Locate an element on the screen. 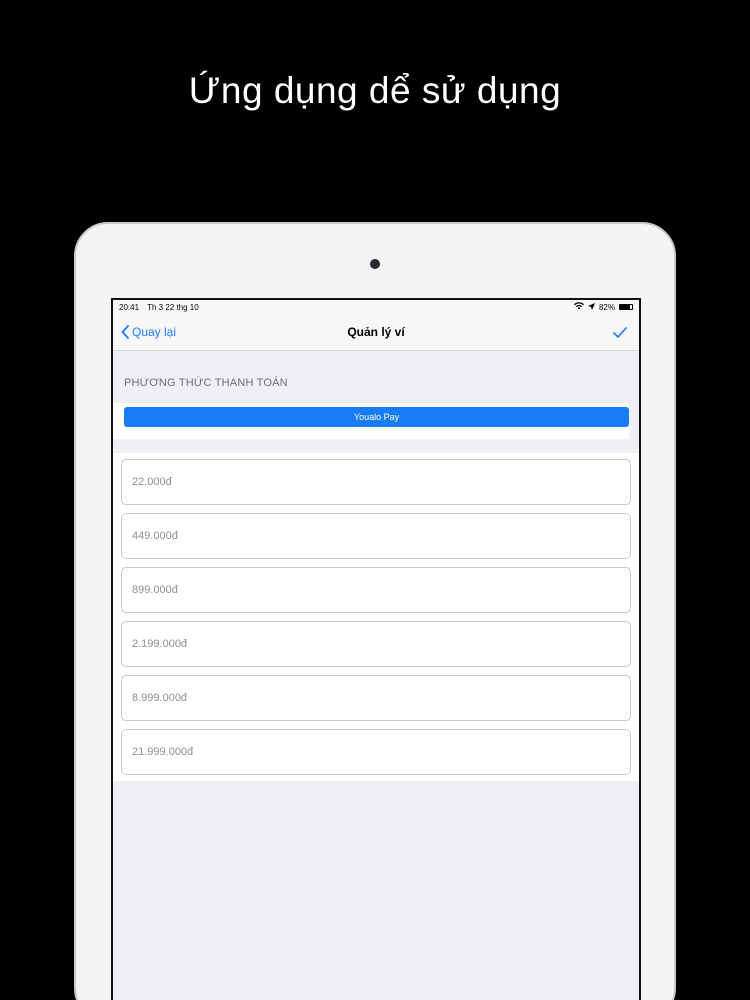 The height and width of the screenshot is (1000, 750). amount-option: 899.000đ is located at coordinates (376, 590).